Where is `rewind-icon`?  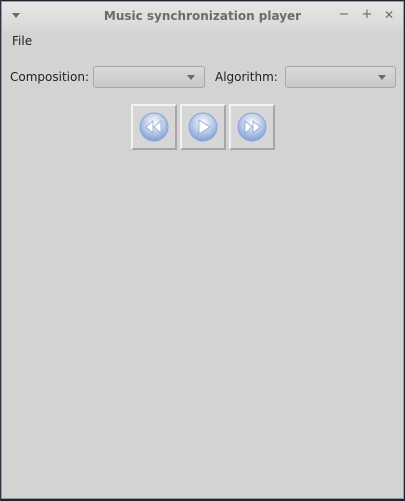 rewind-icon is located at coordinates (154, 127).